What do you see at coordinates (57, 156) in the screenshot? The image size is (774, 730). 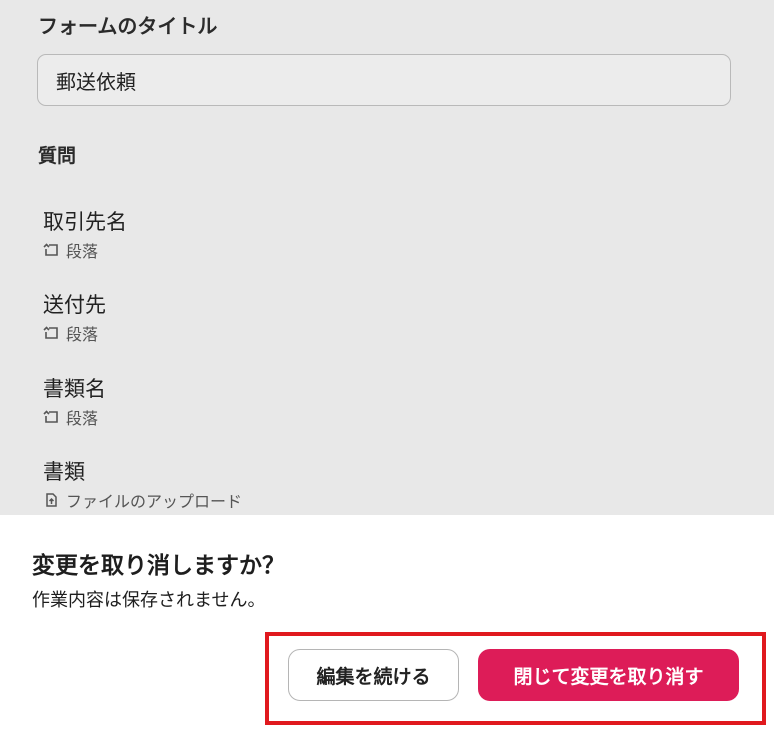 I see `questions-heading: 質問` at bounding box center [57, 156].